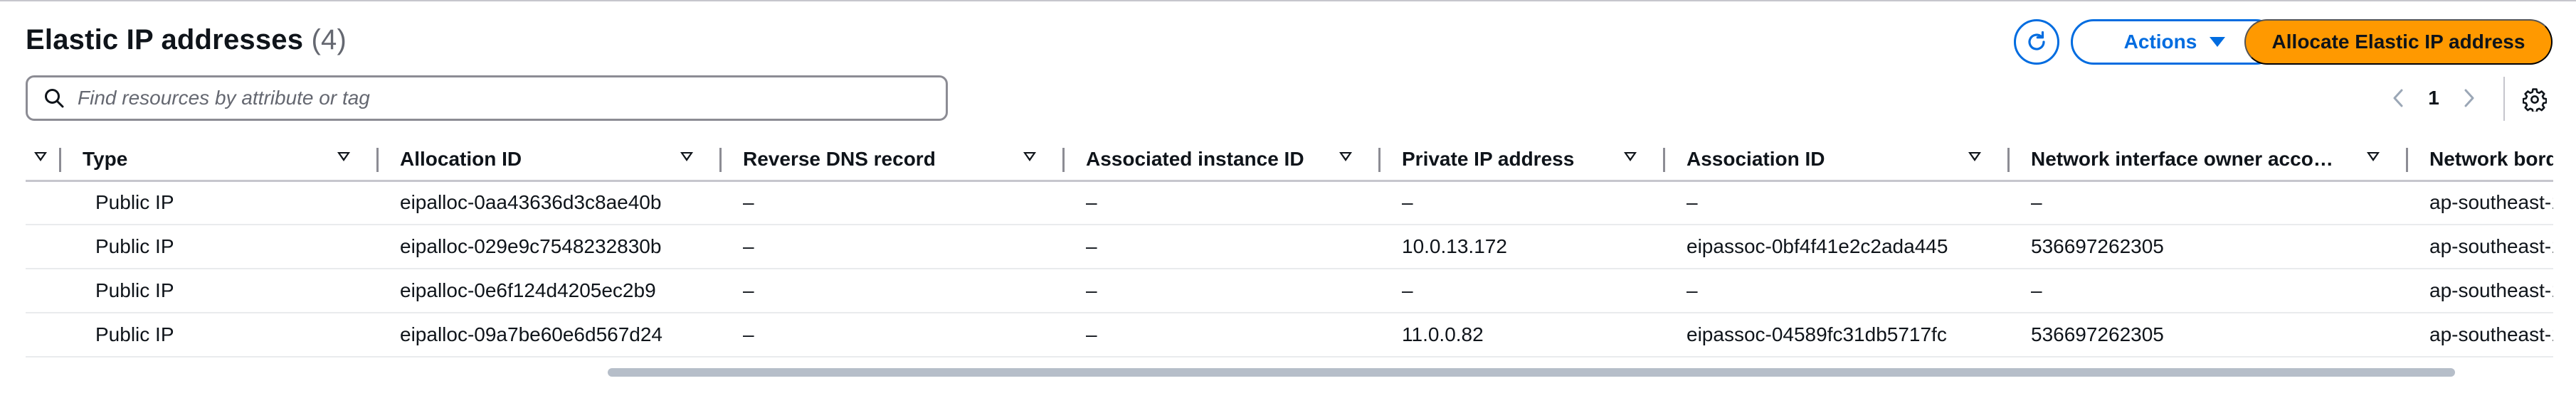 This screenshot has width=2576, height=398. What do you see at coordinates (2187, 159) in the screenshot?
I see `column-label: Network interface owner account ID` at bounding box center [2187, 159].